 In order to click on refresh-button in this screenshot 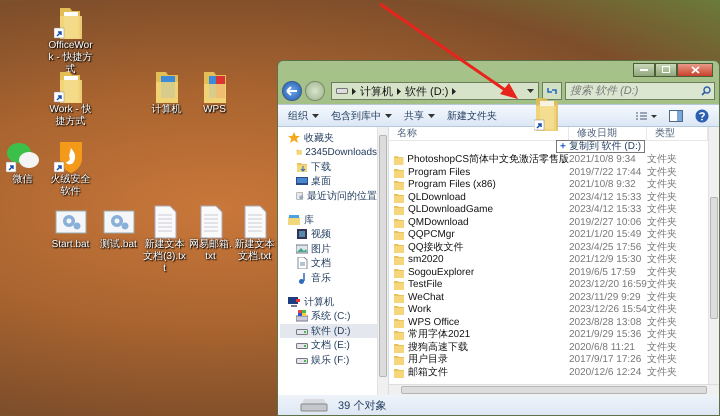, I will do `click(552, 91)`.